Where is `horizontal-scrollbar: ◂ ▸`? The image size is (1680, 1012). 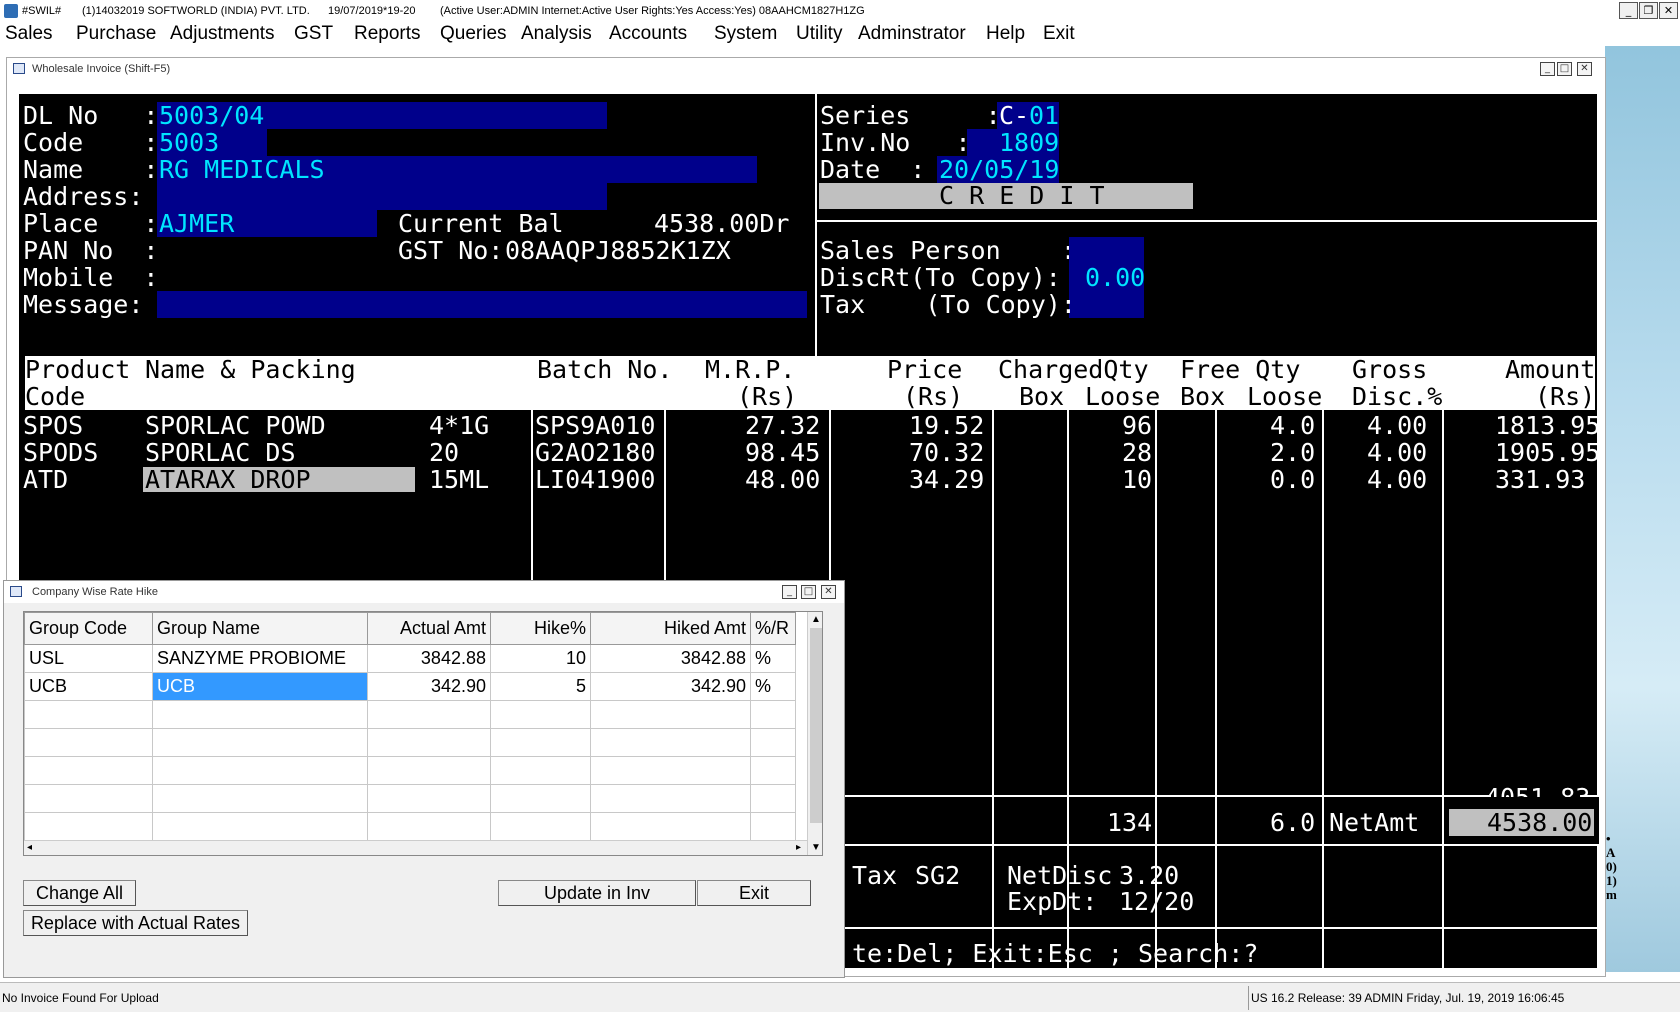 horizontal-scrollbar: ◂ ▸ is located at coordinates (415, 847).